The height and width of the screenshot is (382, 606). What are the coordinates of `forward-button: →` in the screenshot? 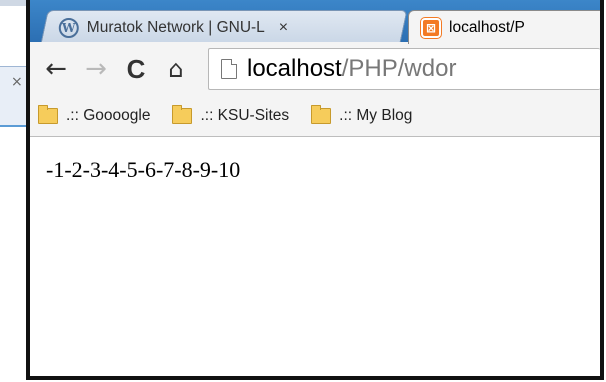 It's located at (96, 69).